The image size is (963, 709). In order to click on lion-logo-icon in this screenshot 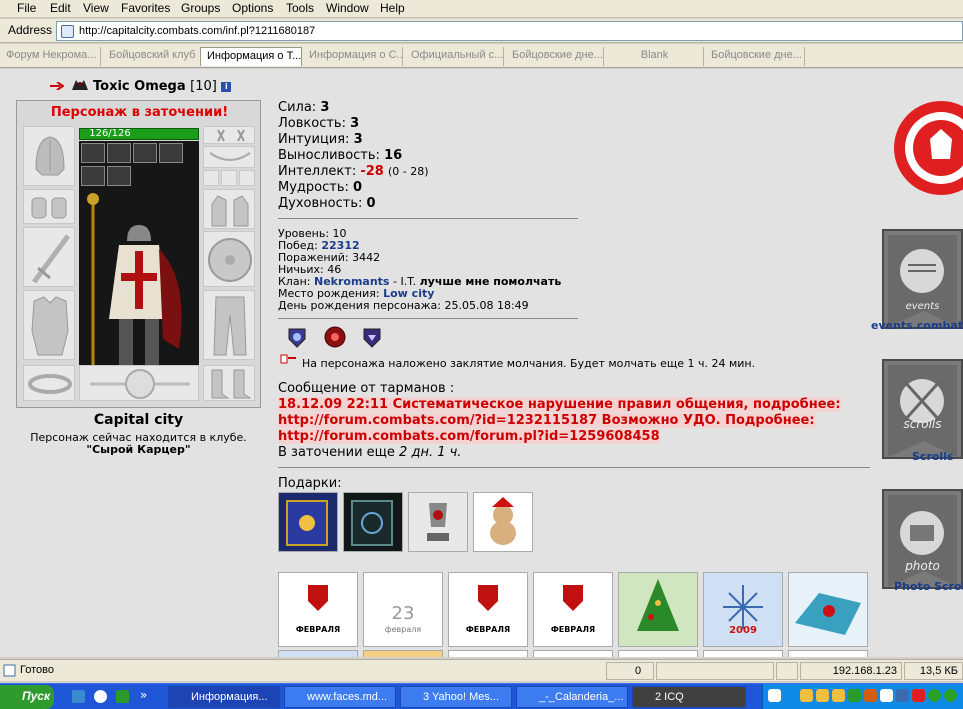, I will do `click(927, 148)`.